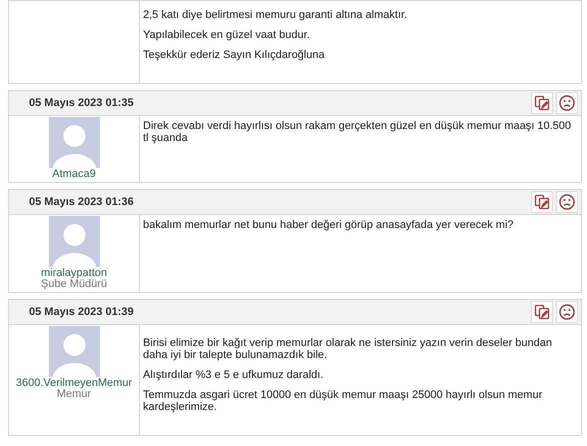 Image resolution: width=587 pixels, height=446 pixels. I want to click on post-text: 2,5 katı diye belirtmesi memuru garanti altına almaktır., so click(275, 15).